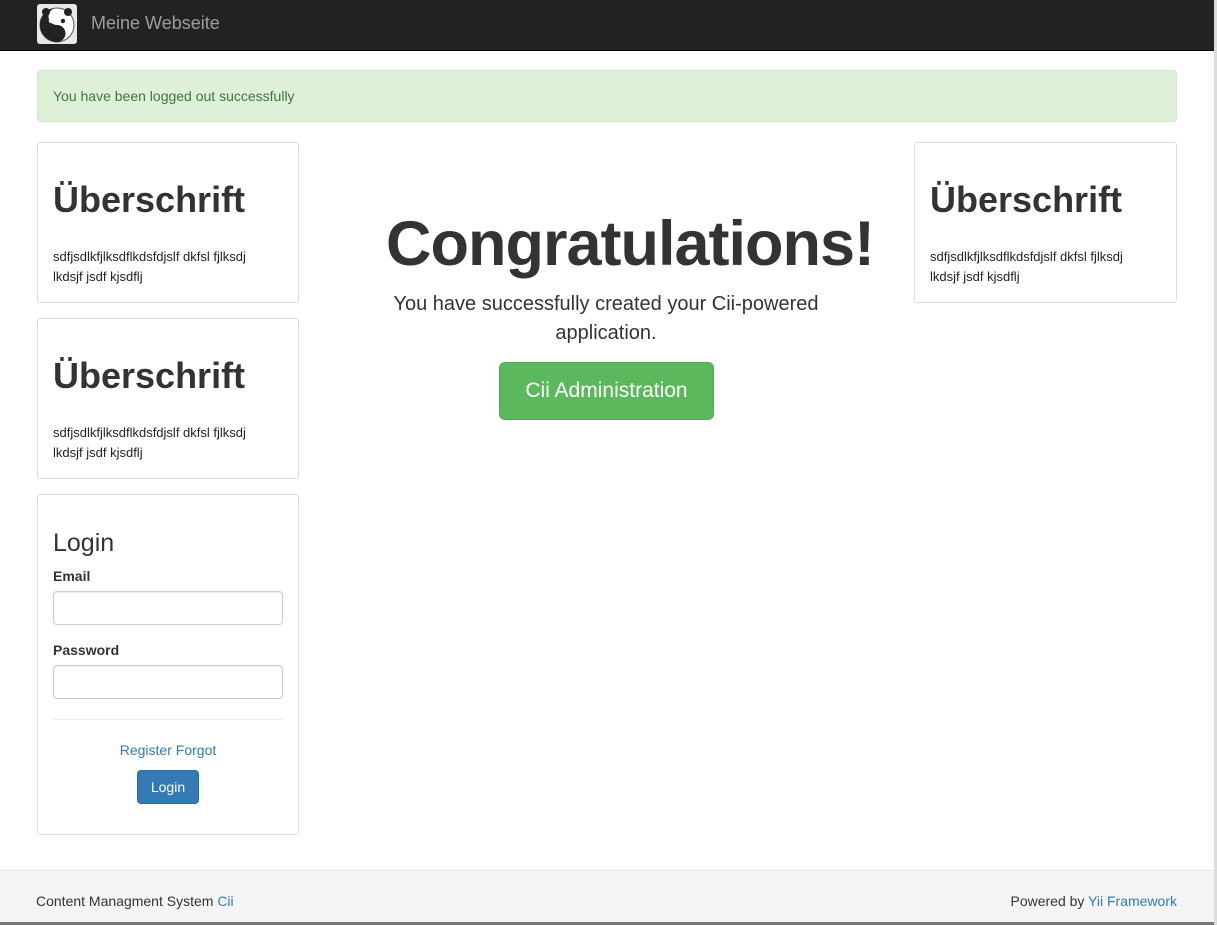  I want to click on alert-text: You have been logged out successfully, so click(174, 96).